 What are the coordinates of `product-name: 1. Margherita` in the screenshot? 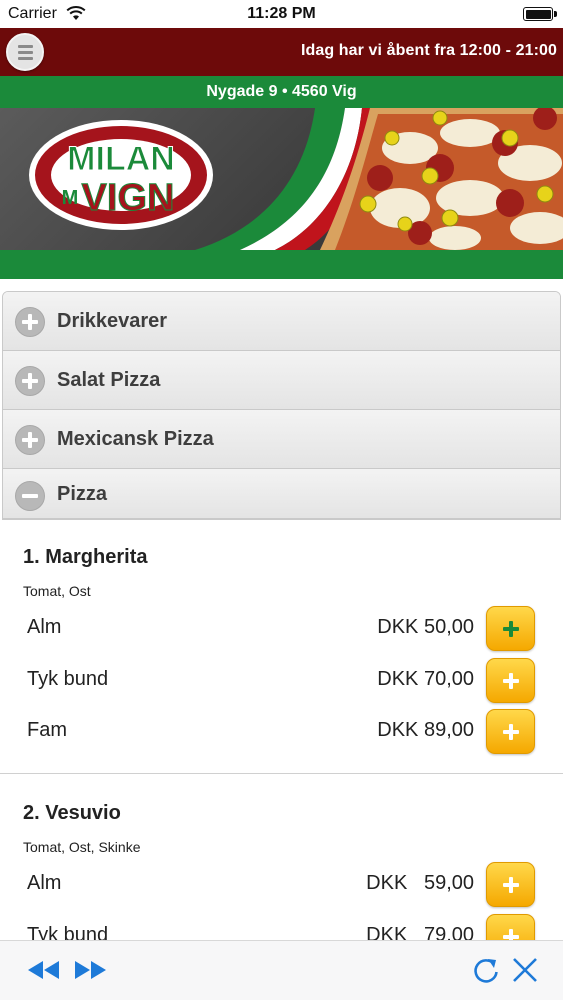 It's located at (85, 557).